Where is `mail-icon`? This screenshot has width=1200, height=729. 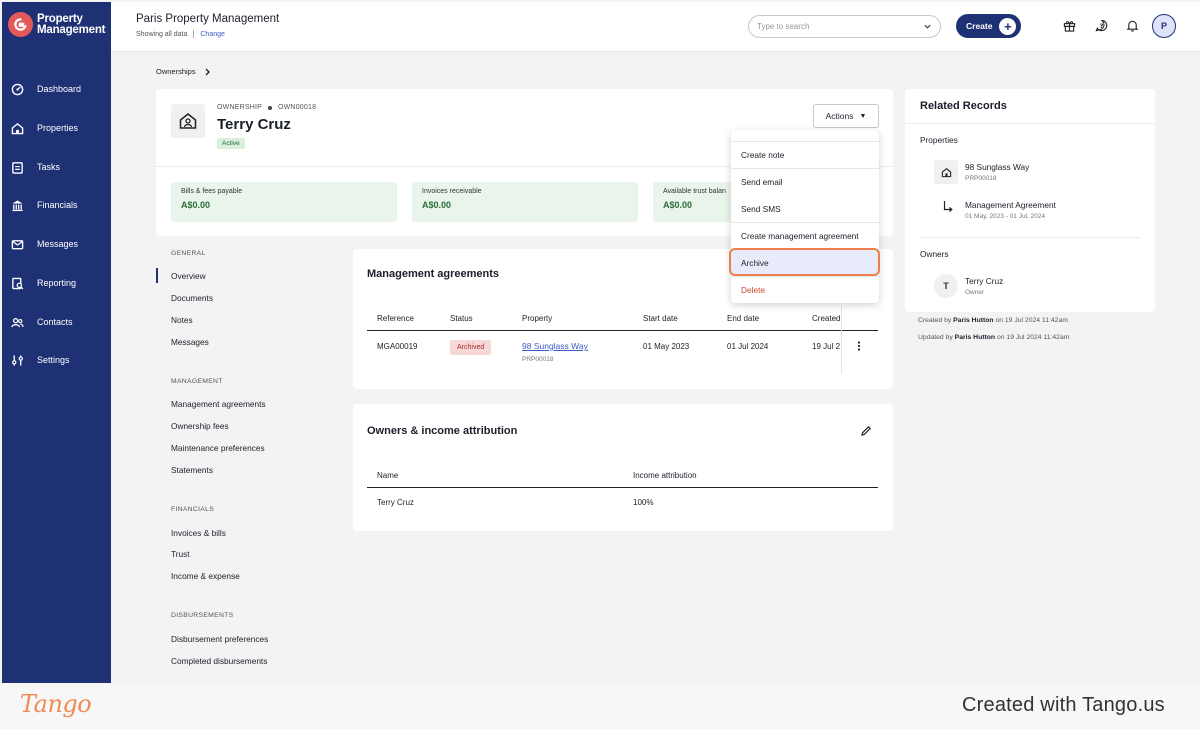
mail-icon is located at coordinates (17, 244).